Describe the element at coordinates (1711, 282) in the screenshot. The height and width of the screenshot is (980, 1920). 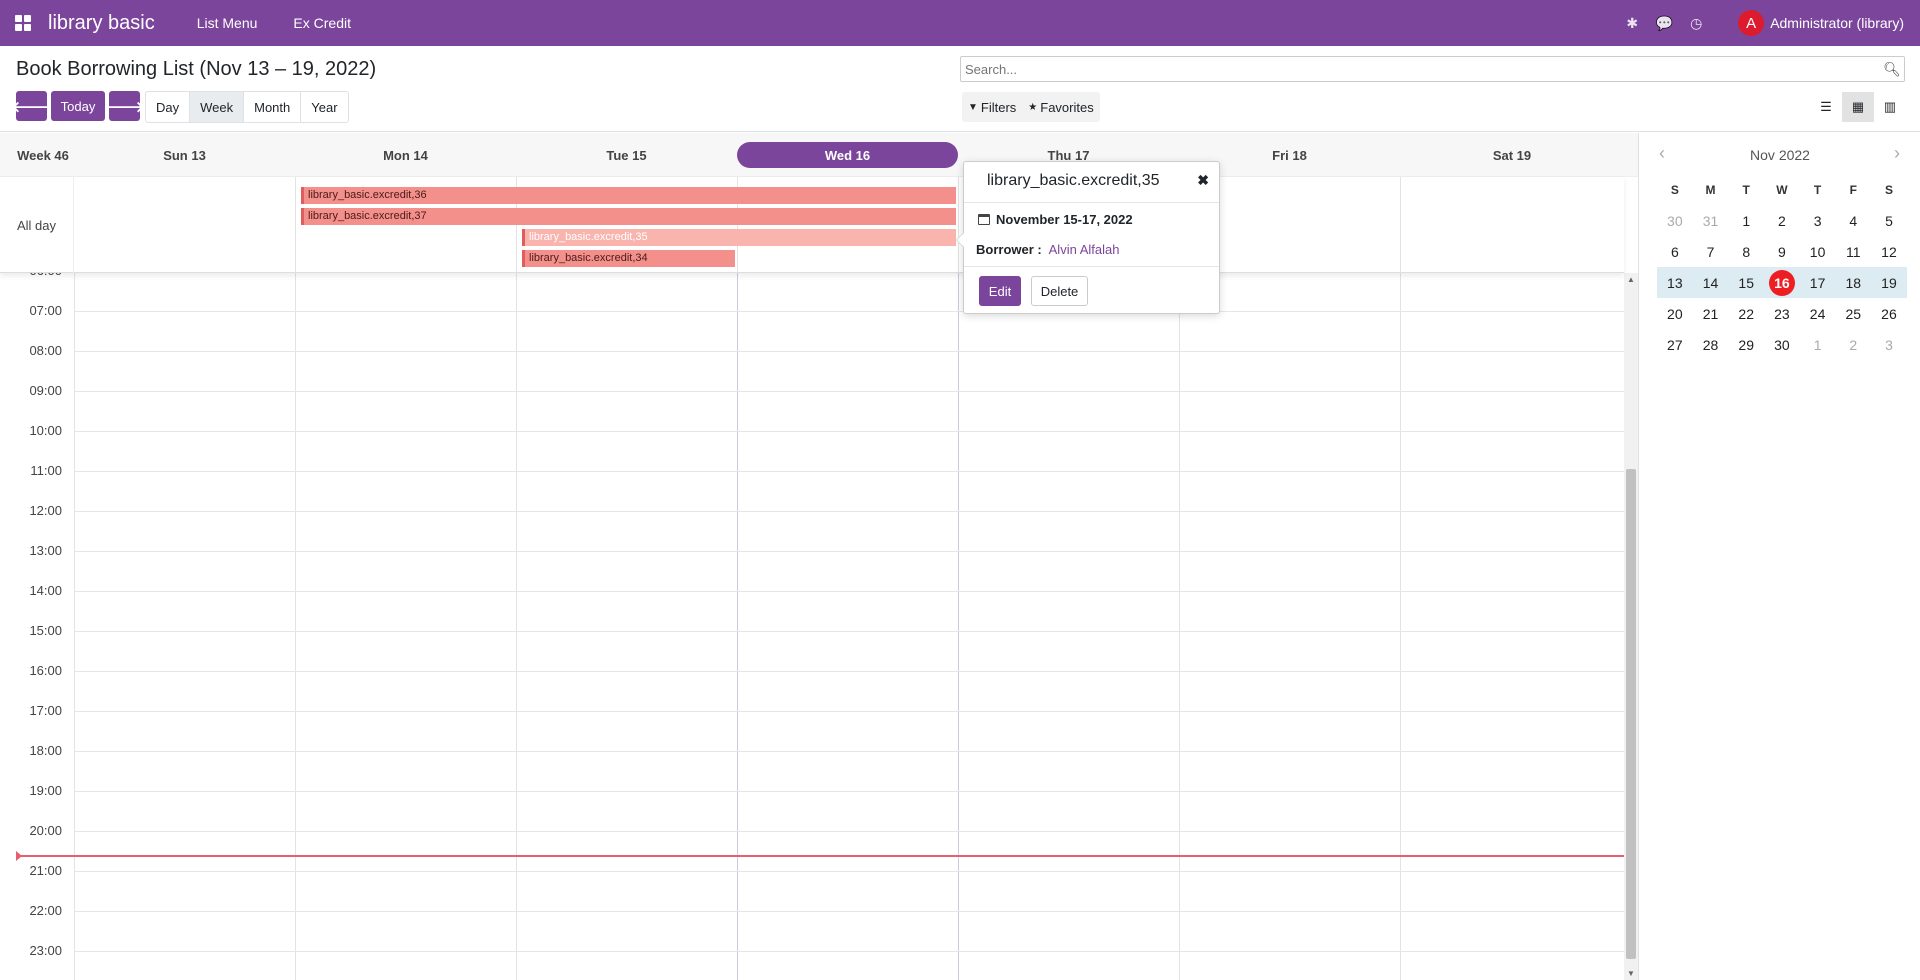
I see `mini-day: 14` at that location.